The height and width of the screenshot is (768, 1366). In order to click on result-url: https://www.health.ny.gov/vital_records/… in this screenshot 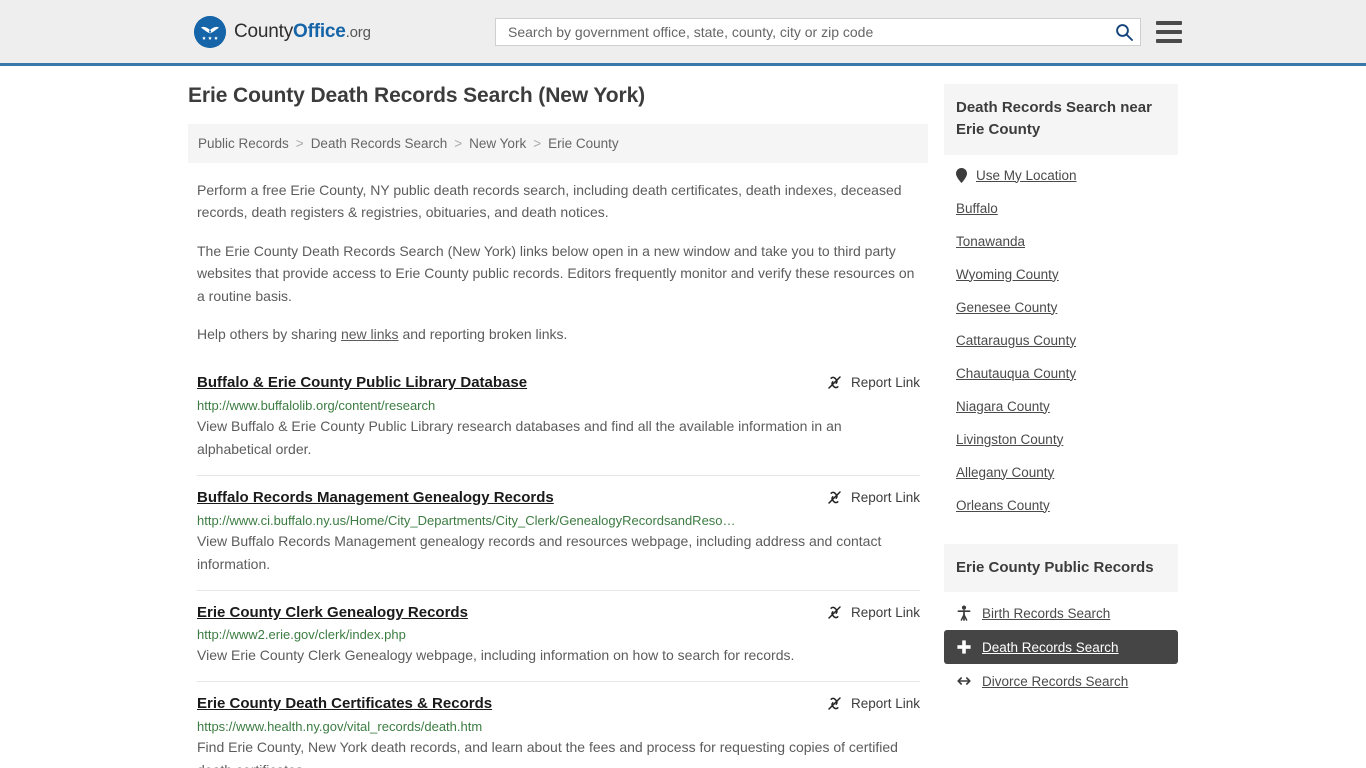, I will do `click(558, 726)`.